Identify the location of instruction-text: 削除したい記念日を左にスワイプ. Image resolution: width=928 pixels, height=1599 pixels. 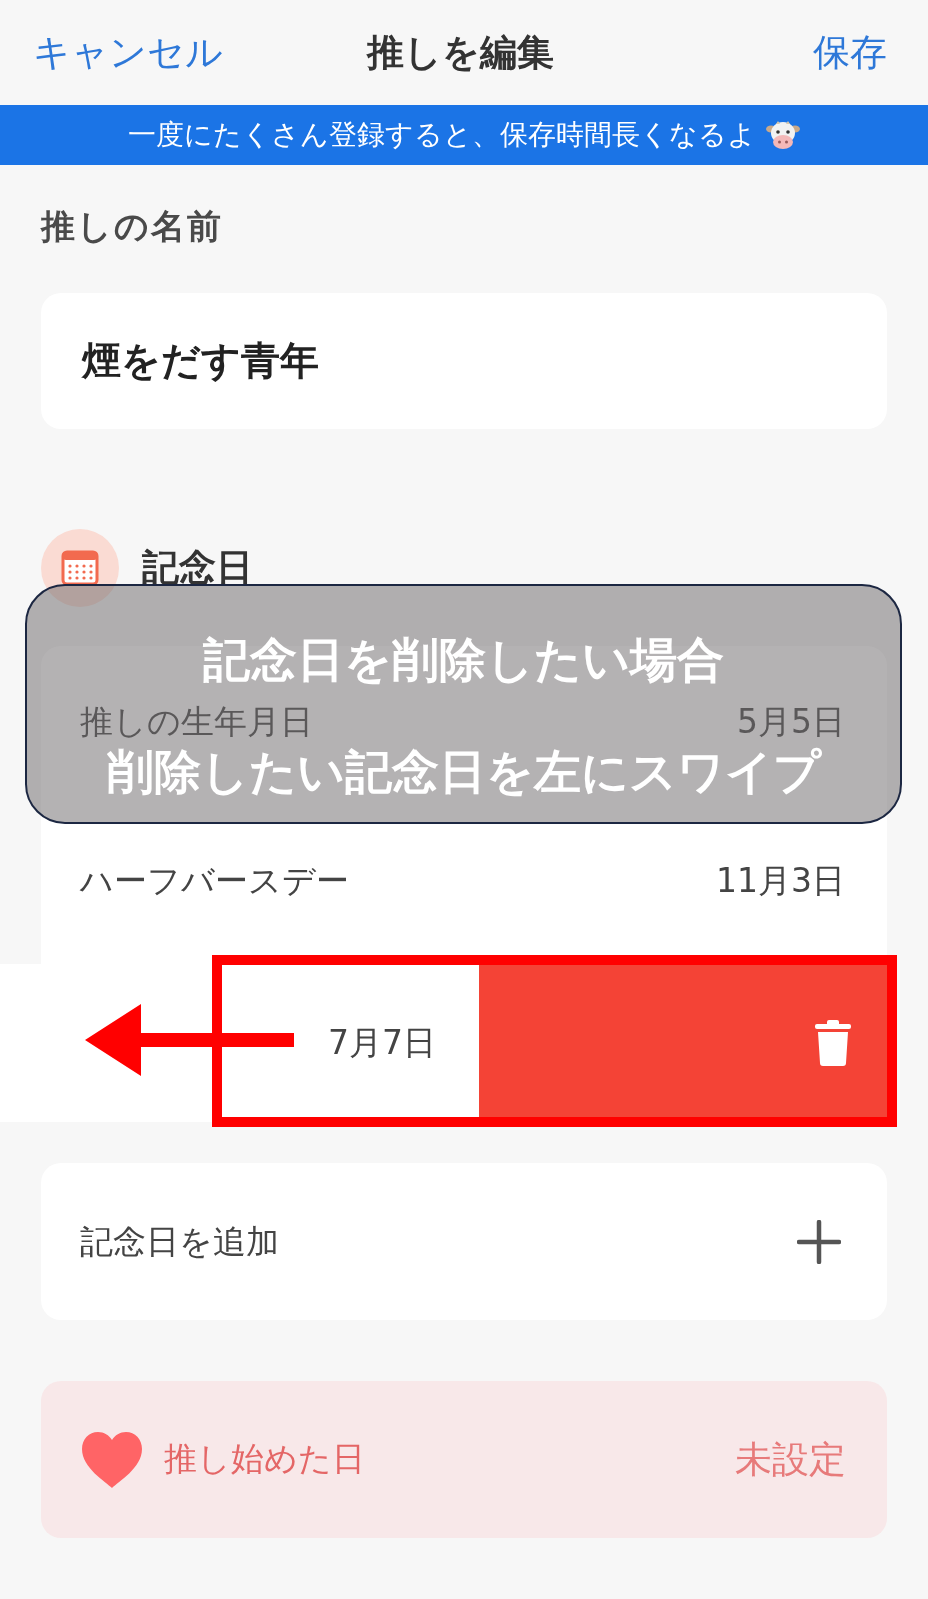
(463, 772).